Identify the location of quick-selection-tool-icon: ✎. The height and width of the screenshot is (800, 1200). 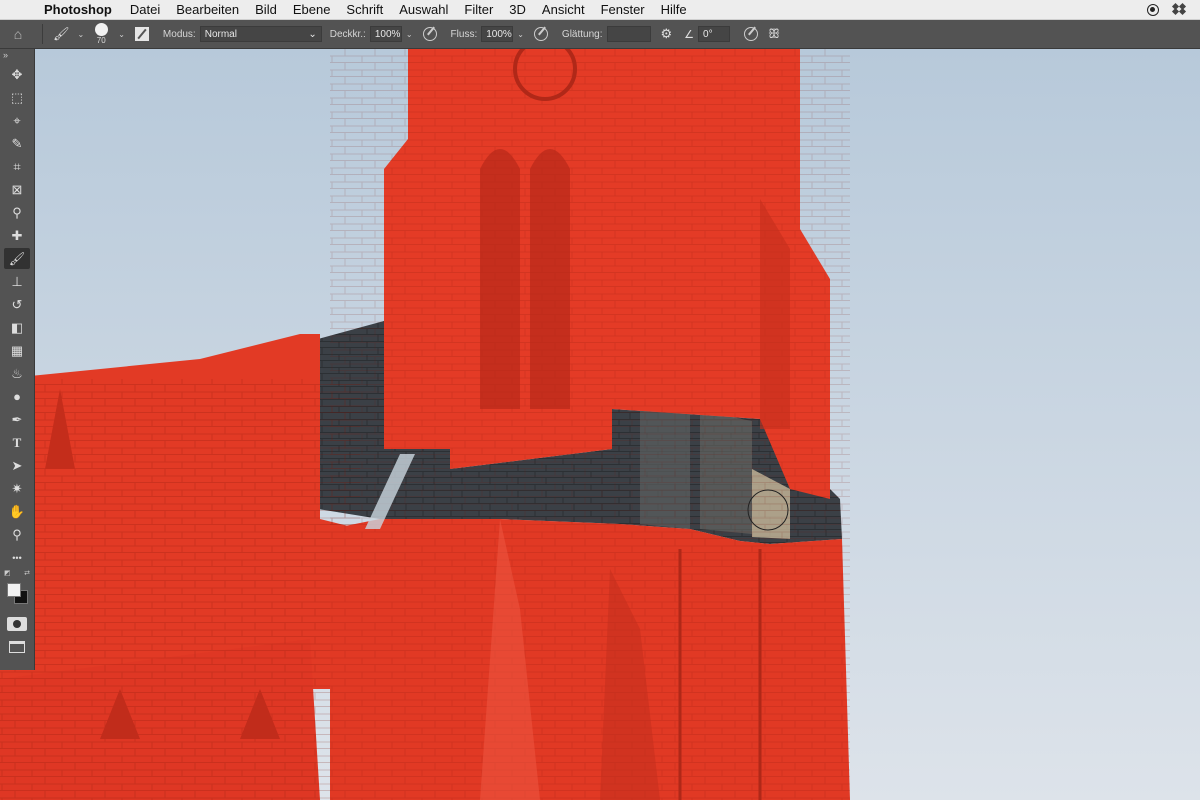
(17, 143).